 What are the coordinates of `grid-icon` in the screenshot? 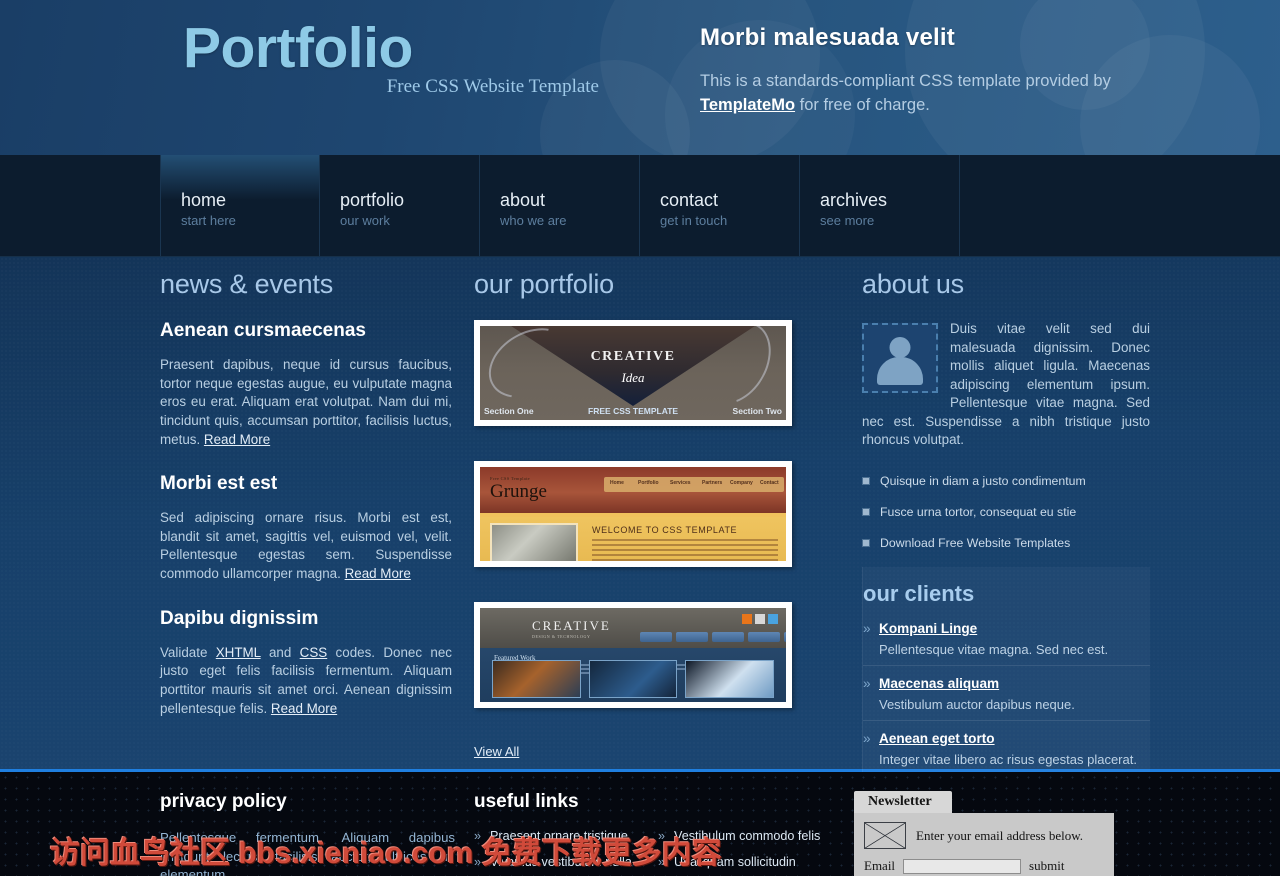 It's located at (760, 619).